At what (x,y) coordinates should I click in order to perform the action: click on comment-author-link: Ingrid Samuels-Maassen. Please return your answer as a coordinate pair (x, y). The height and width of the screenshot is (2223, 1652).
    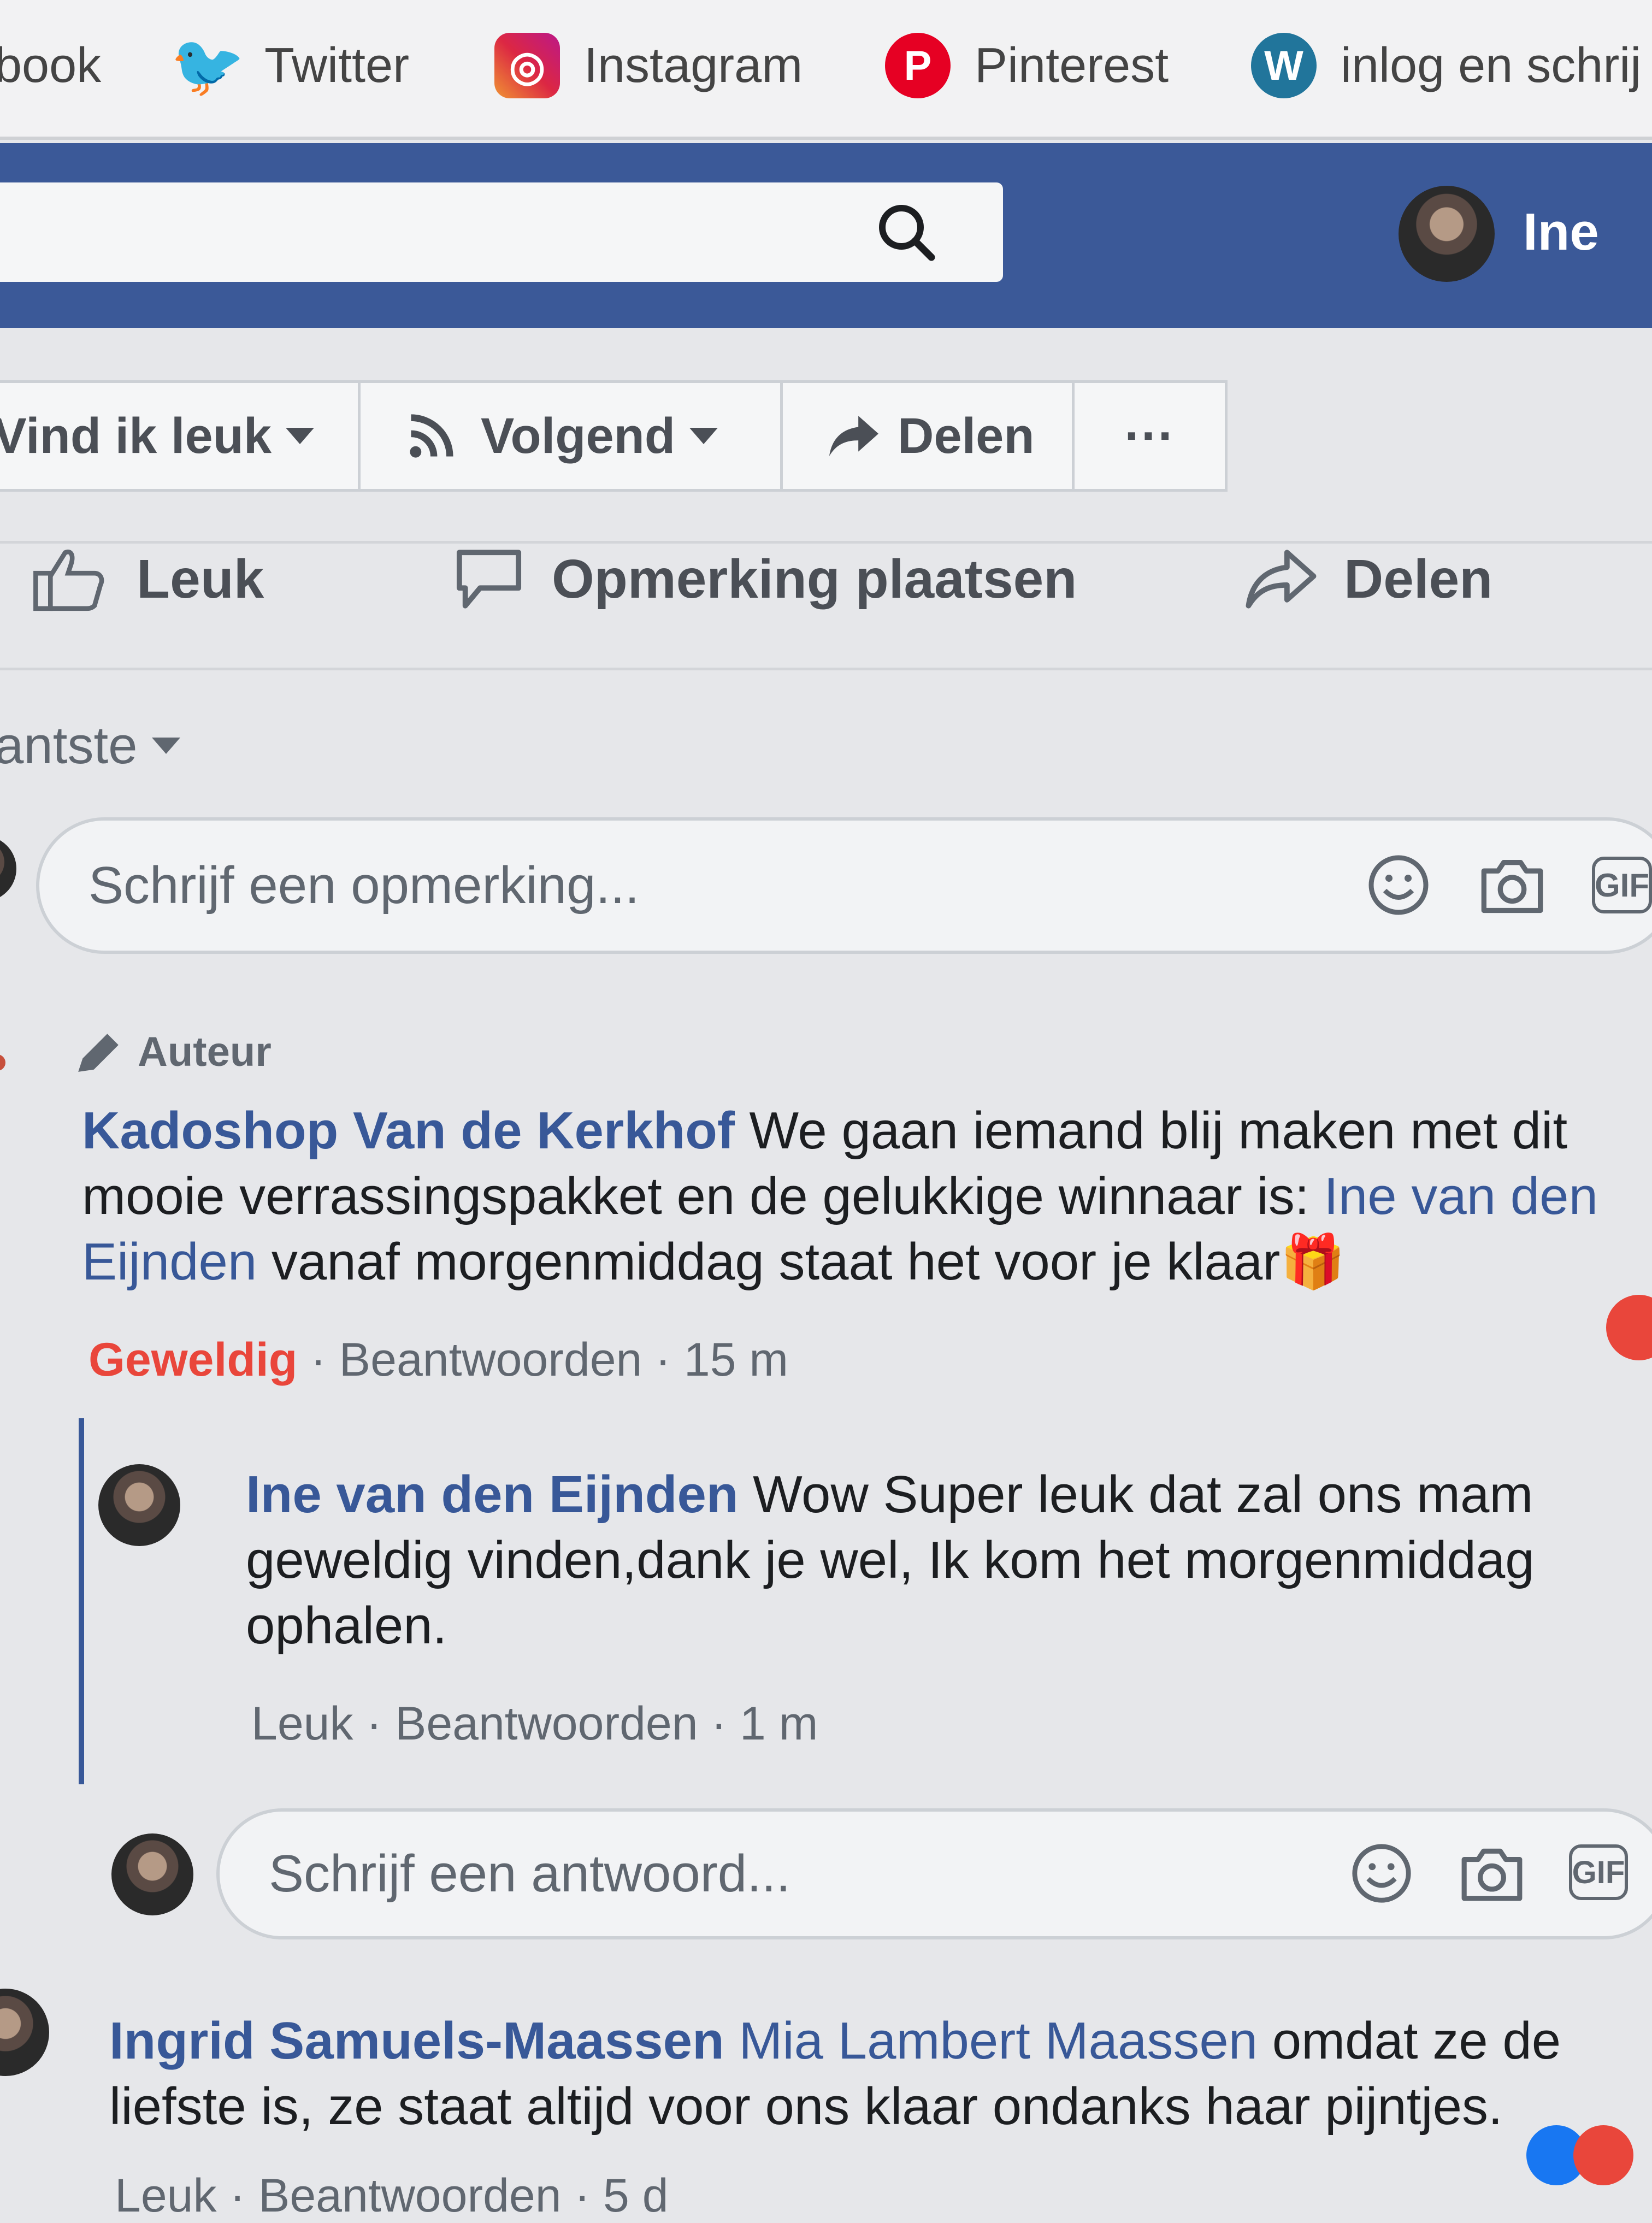
    Looking at the image, I should click on (416, 2041).